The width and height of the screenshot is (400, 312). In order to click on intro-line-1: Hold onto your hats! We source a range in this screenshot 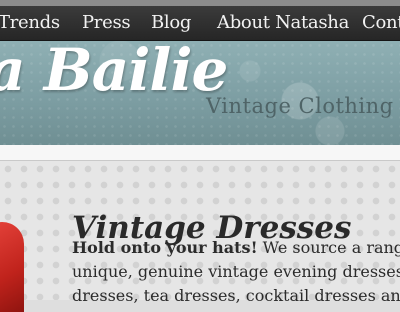, I will do `click(236, 248)`.